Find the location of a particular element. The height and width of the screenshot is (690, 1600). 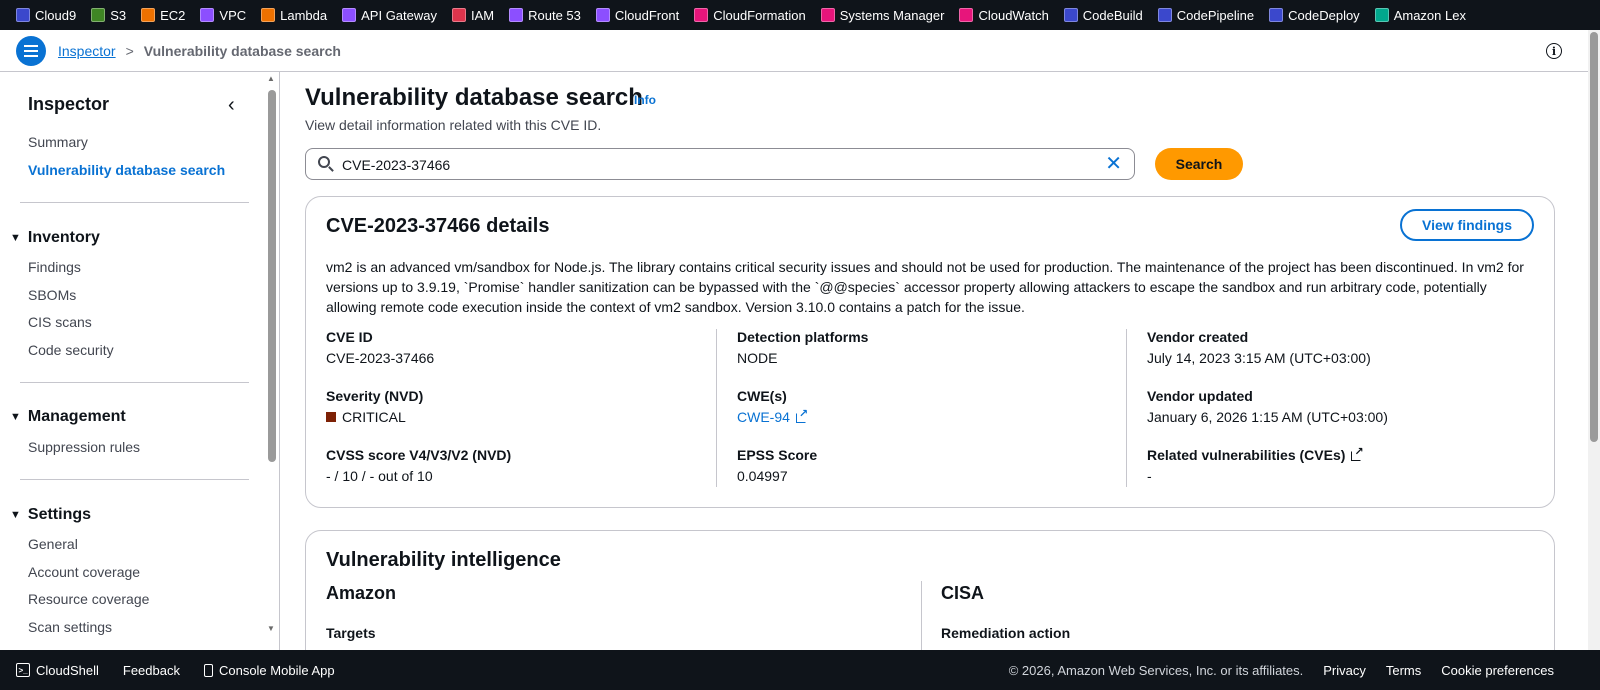

related-vulnerabilities-link: Related vulnerabilities (CVEs) is located at coordinates (1255, 454).